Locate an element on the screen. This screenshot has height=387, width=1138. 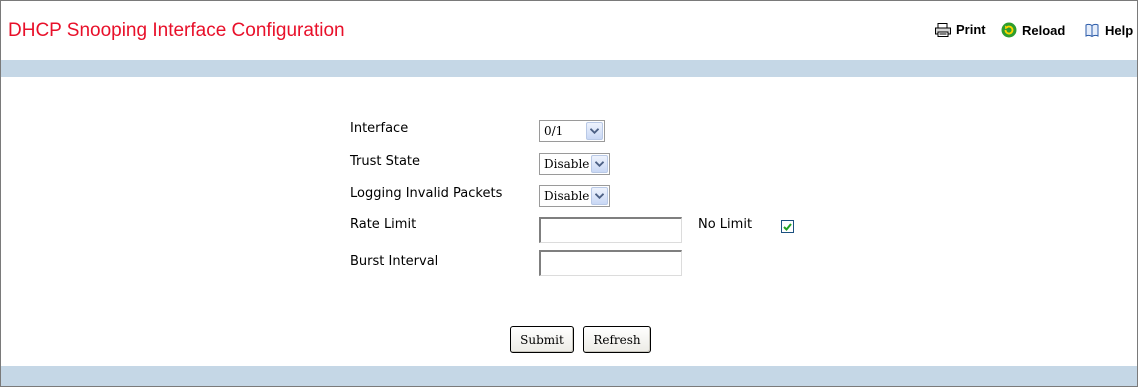
page-title: DHCP Snooping Interface Configuration is located at coordinates (176, 30).